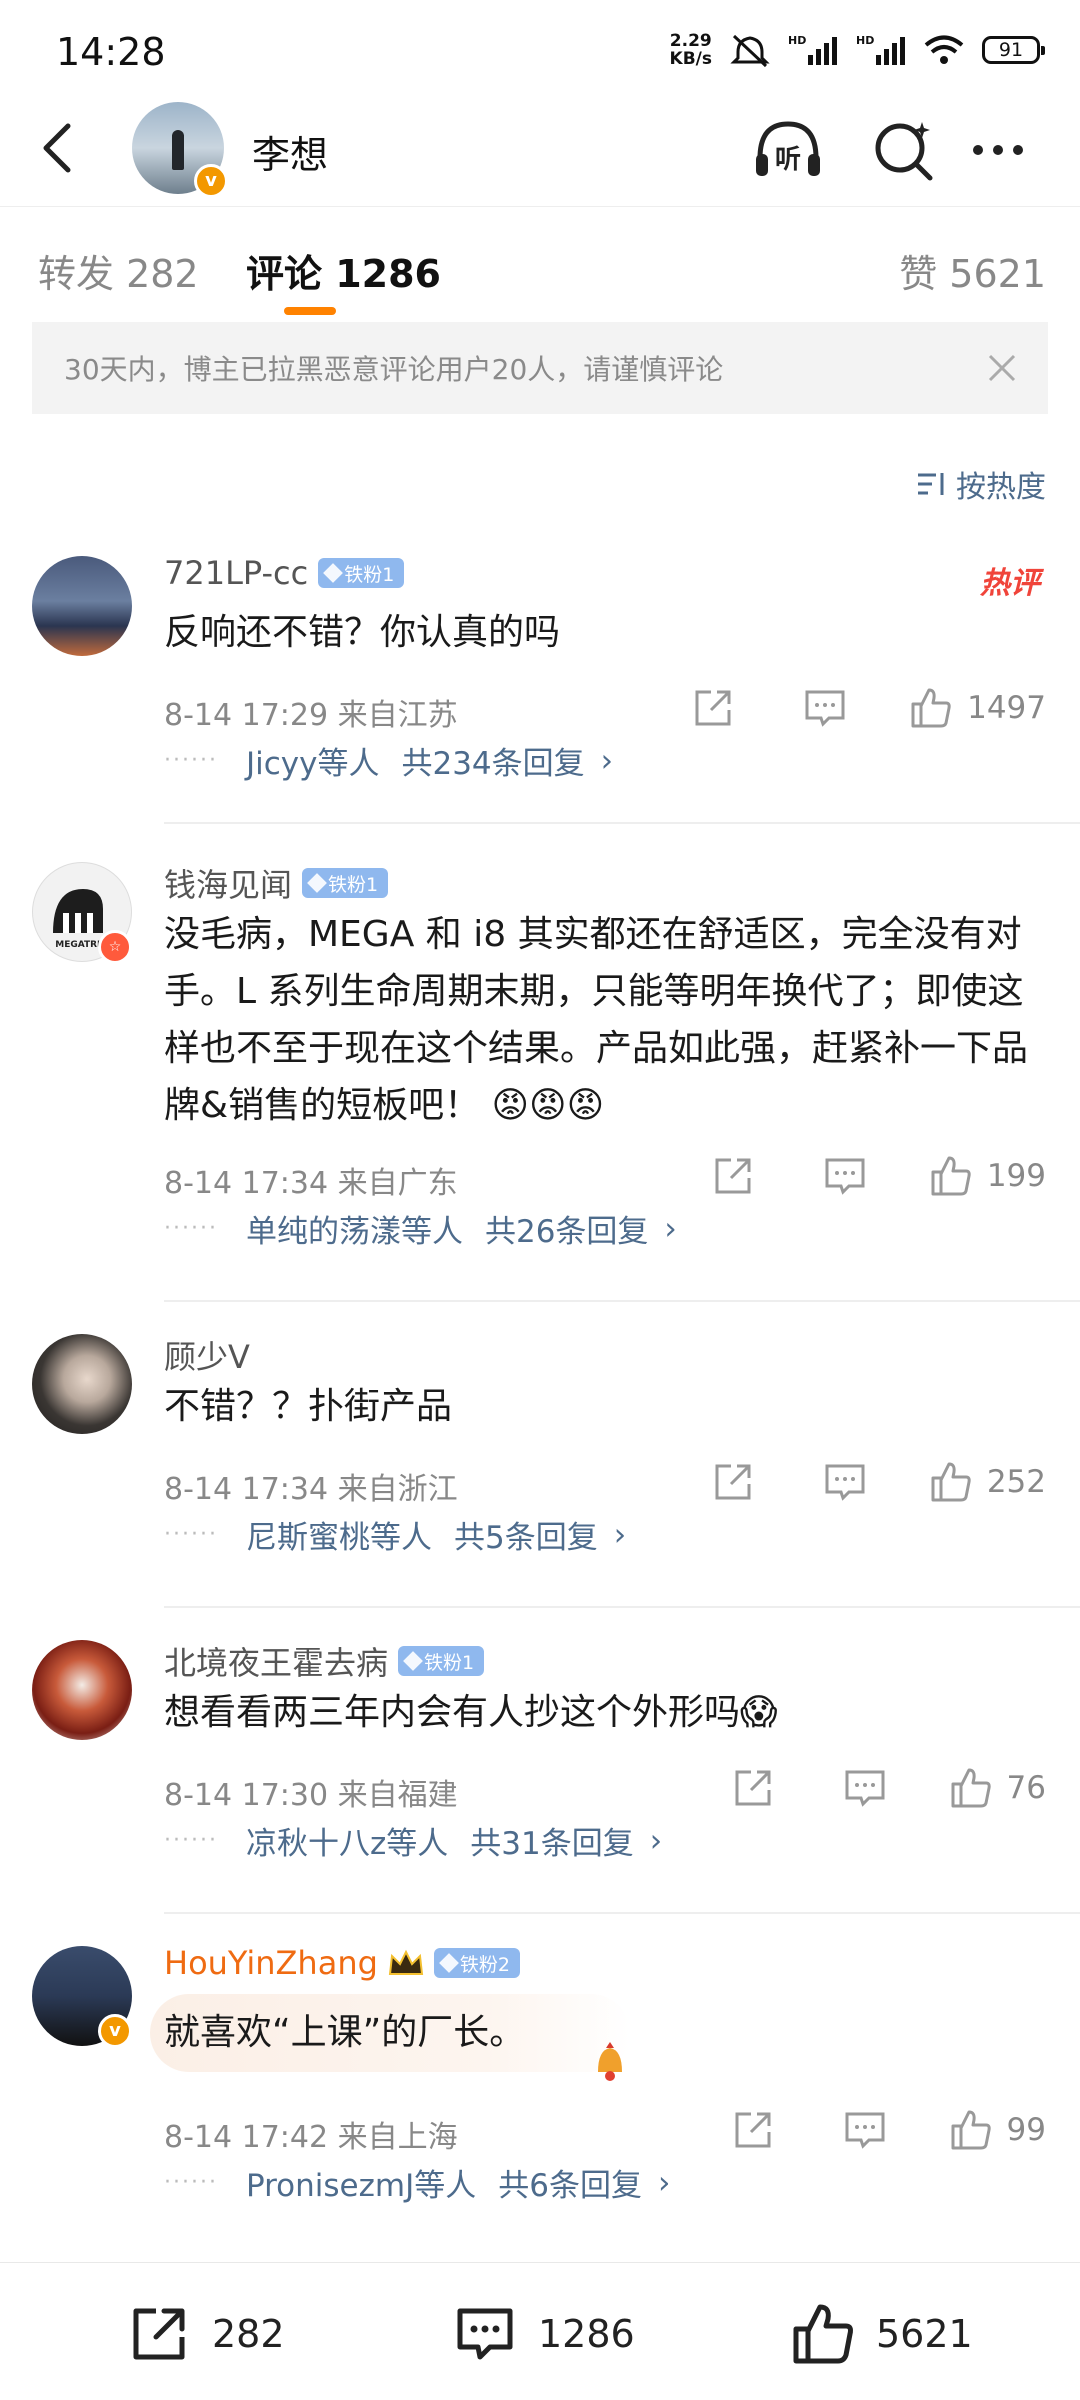 The image size is (1080, 2400). I want to click on commenter-name: 721LP-cc, so click(236, 573).